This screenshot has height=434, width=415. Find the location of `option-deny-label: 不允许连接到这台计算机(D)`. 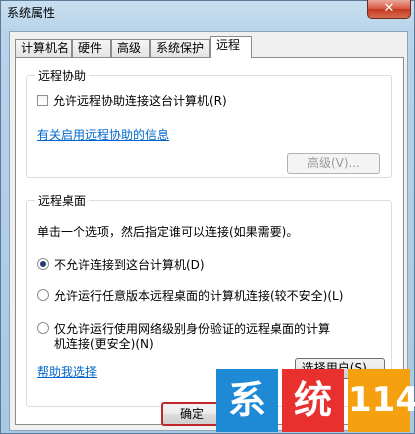

option-deny-label: 不允许连接到这台计算机(D) is located at coordinates (129, 264).